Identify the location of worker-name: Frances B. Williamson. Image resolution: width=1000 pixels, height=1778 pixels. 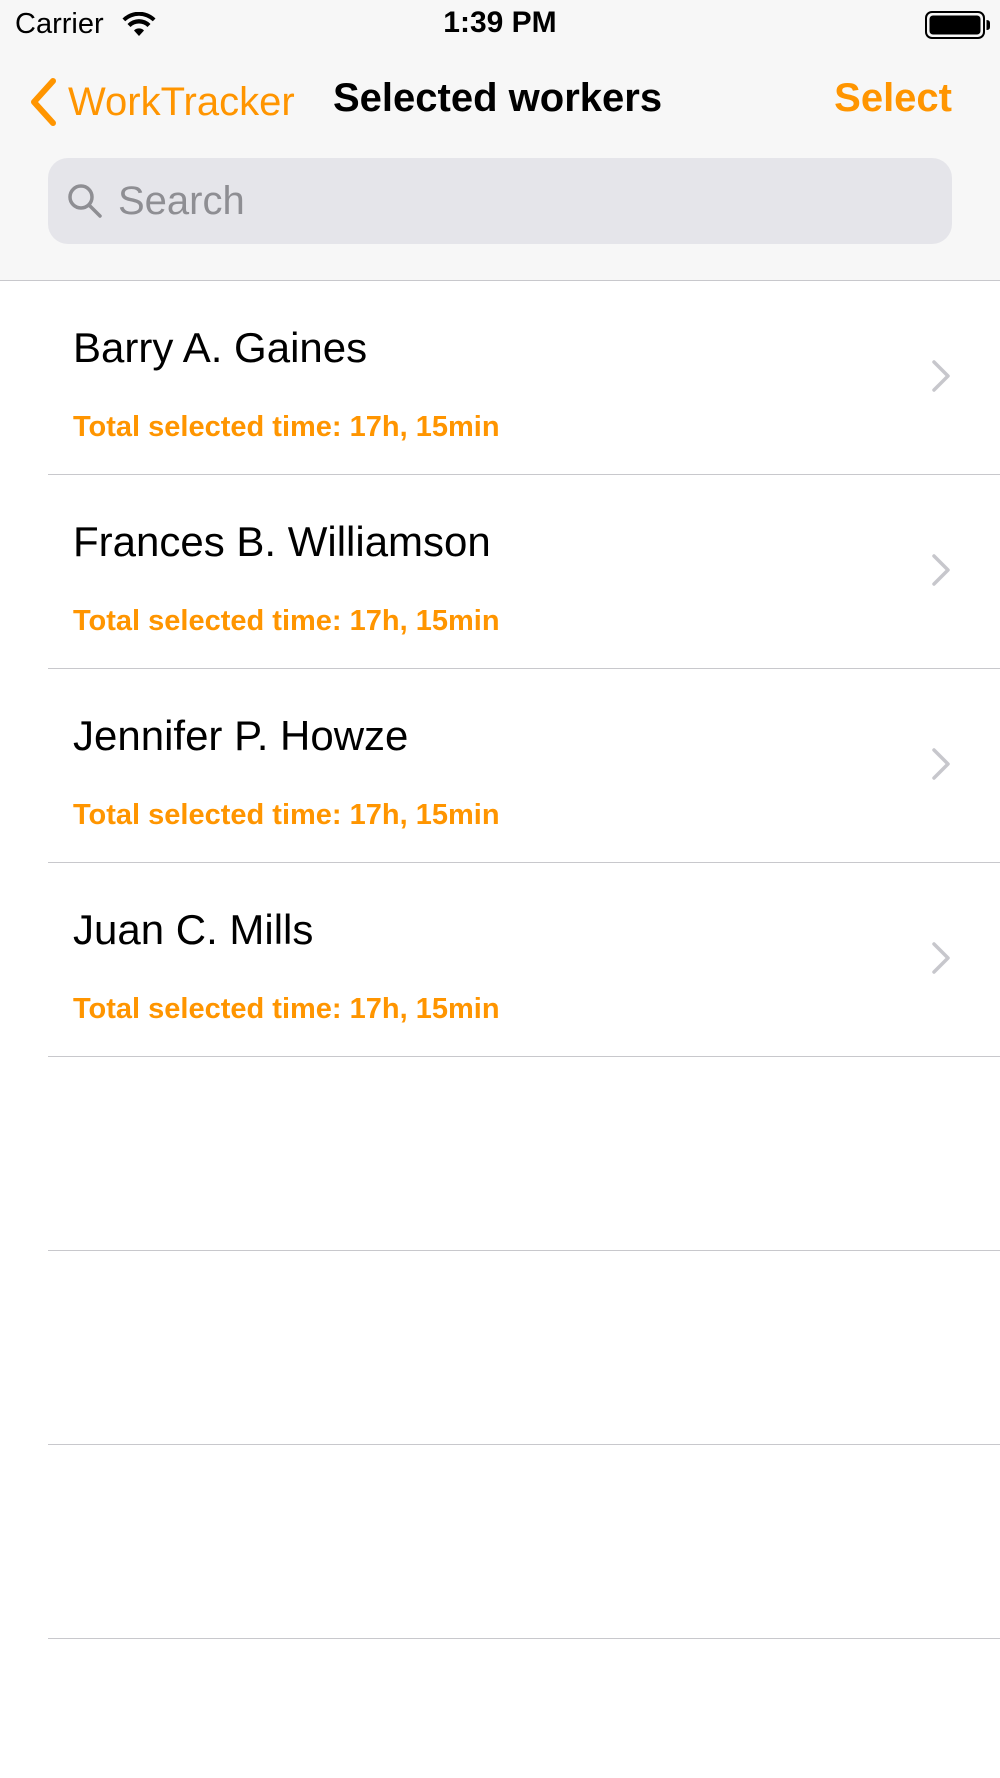
(282, 541).